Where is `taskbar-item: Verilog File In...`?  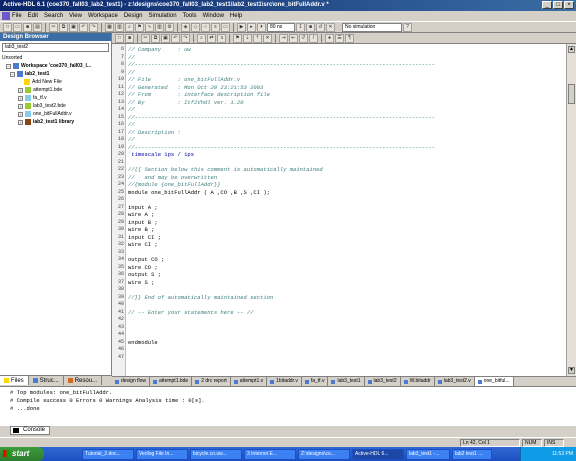
taskbar-item: Verilog File In... is located at coordinates (162, 454).